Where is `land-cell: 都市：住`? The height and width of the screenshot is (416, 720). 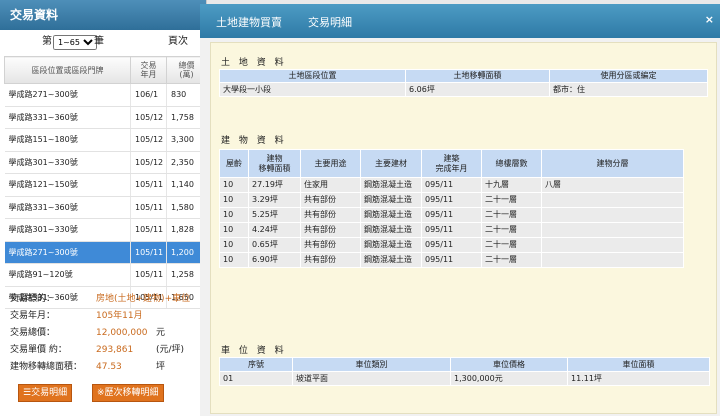
land-cell: 都市：住 is located at coordinates (628, 89).